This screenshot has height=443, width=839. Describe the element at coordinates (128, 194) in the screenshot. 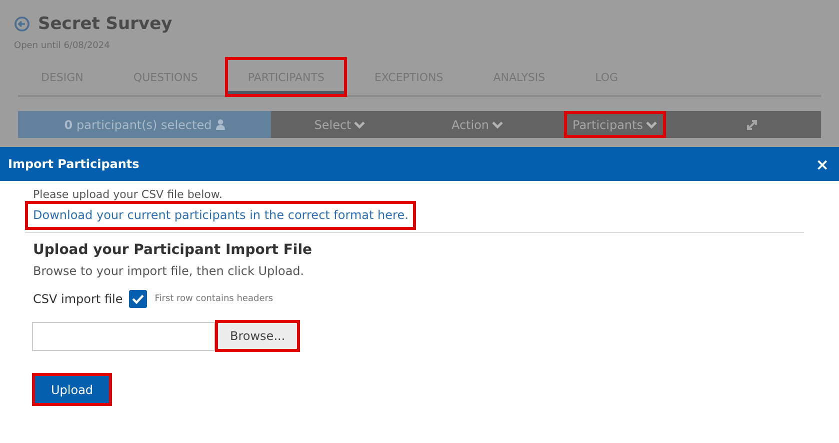

I see `intro-text: Please upload your CSV file below.` at that location.